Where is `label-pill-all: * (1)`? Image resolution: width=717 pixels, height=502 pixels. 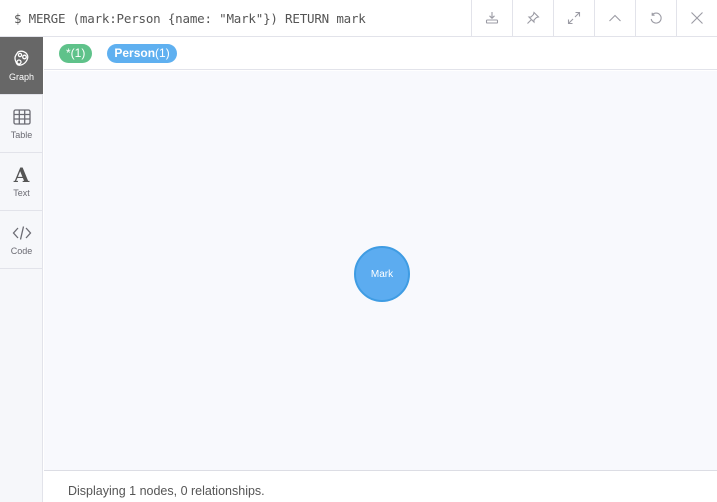 label-pill-all: * (1) is located at coordinates (76, 53).